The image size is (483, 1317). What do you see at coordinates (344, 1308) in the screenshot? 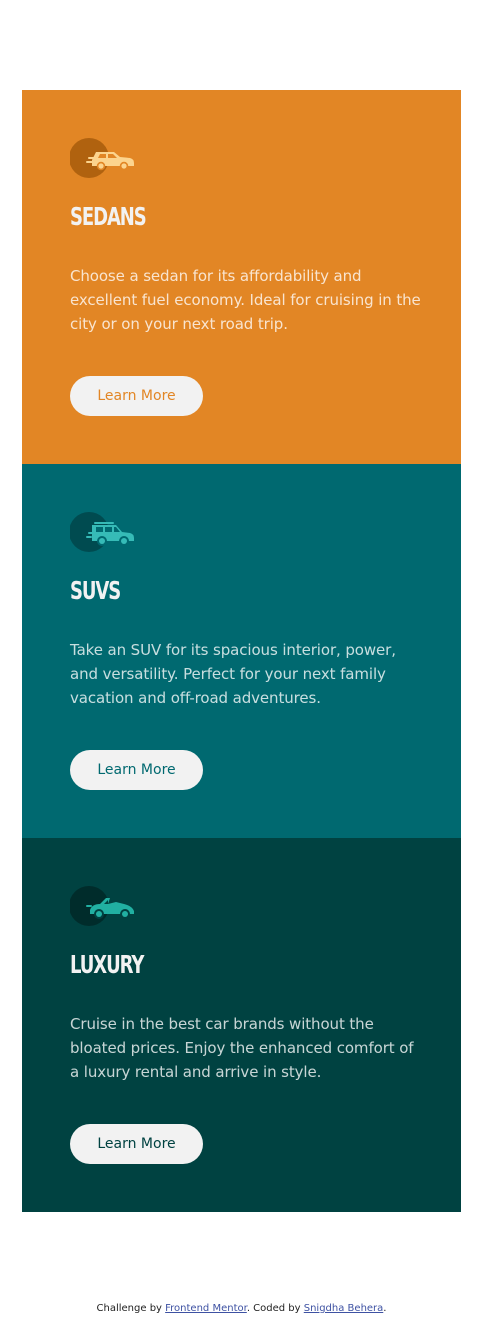
I see `author-link: Snigdha Behera` at bounding box center [344, 1308].